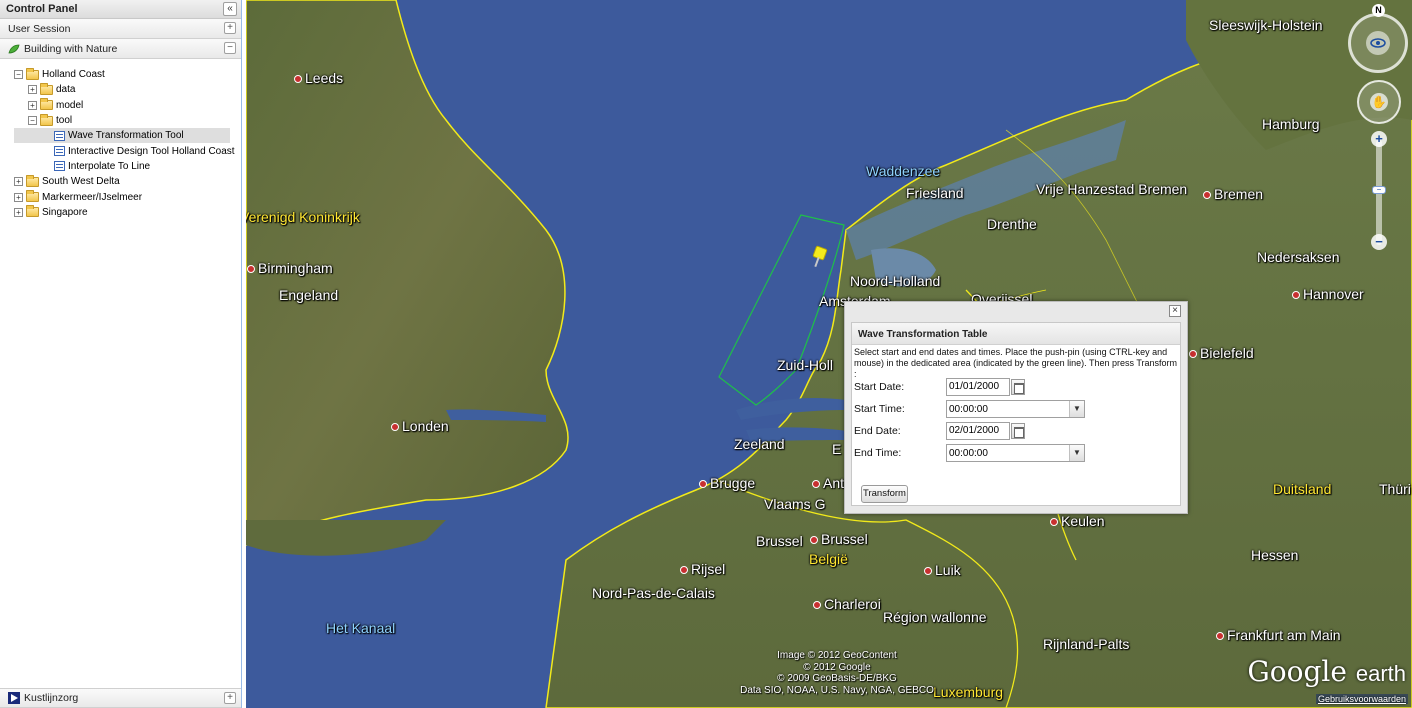 Image resolution: width=1412 pixels, height=708 pixels. I want to click on dialog-title: Wave Transformation Table, so click(1016, 334).